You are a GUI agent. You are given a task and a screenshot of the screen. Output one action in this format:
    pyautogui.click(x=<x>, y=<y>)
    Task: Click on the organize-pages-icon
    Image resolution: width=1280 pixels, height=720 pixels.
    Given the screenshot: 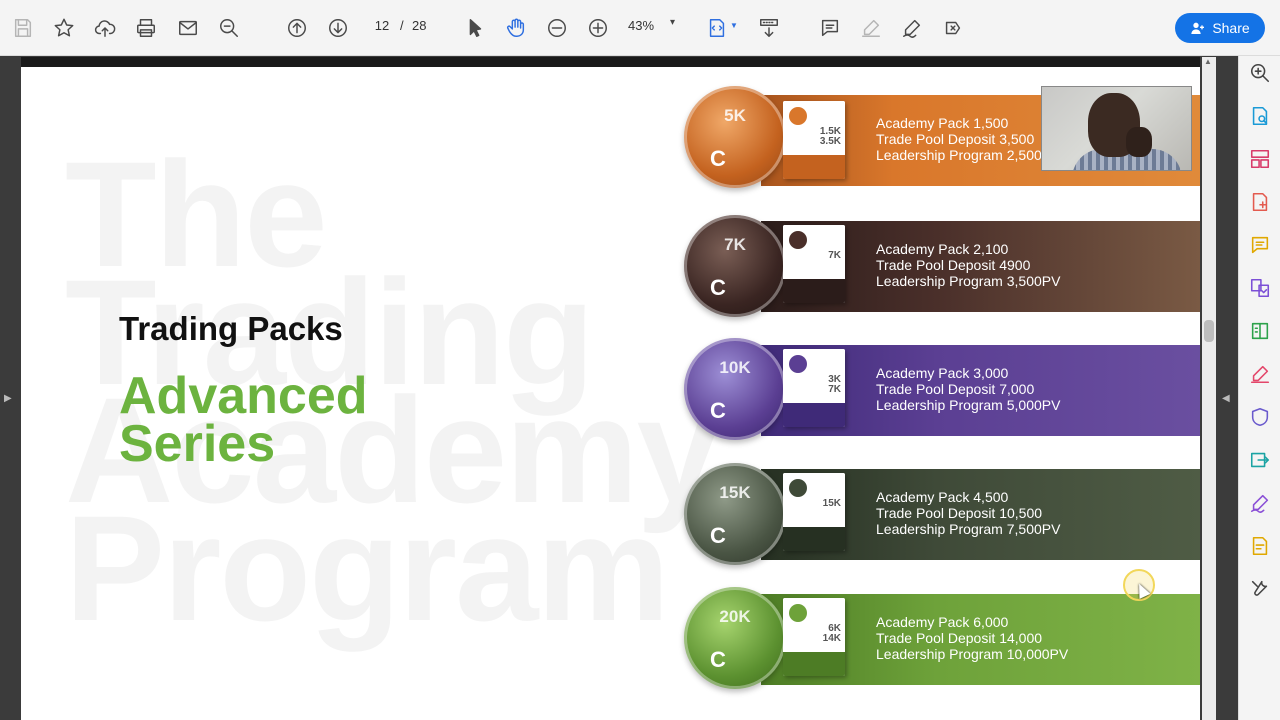 What is the action you would take?
    pyautogui.click(x=1260, y=159)
    